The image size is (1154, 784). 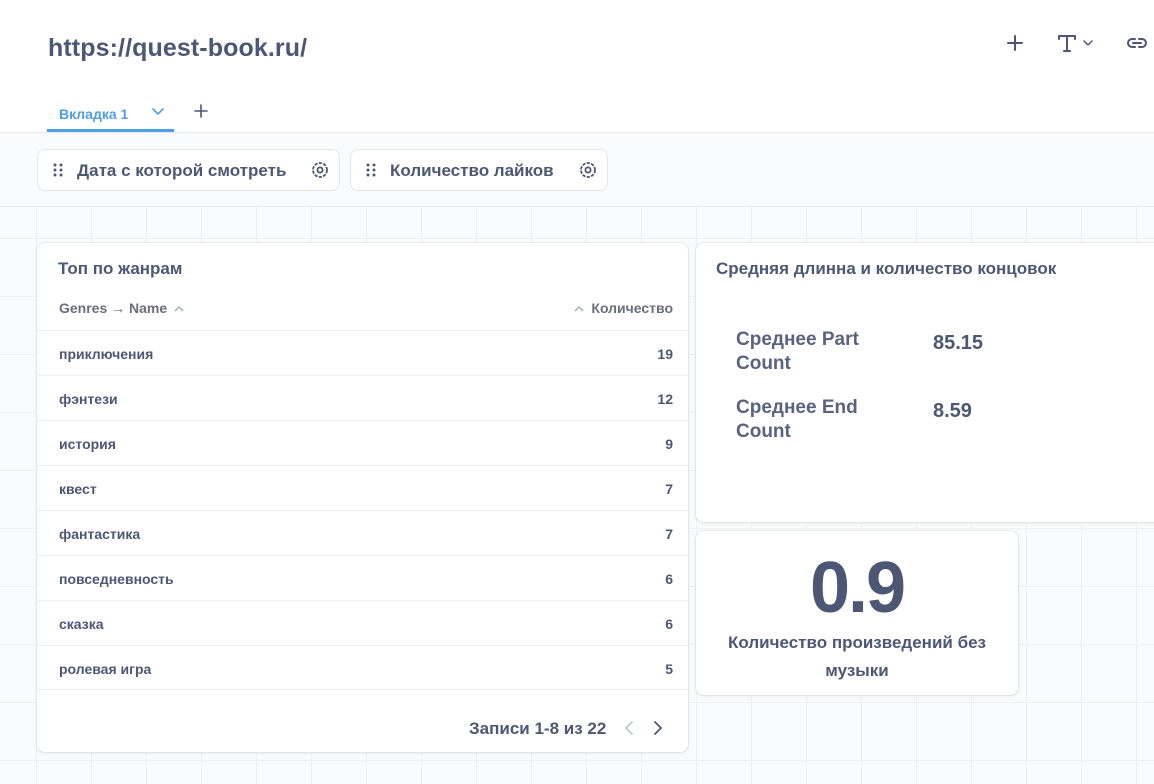 What do you see at coordinates (100, 534) in the screenshot?
I see `genre-name: фантастика` at bounding box center [100, 534].